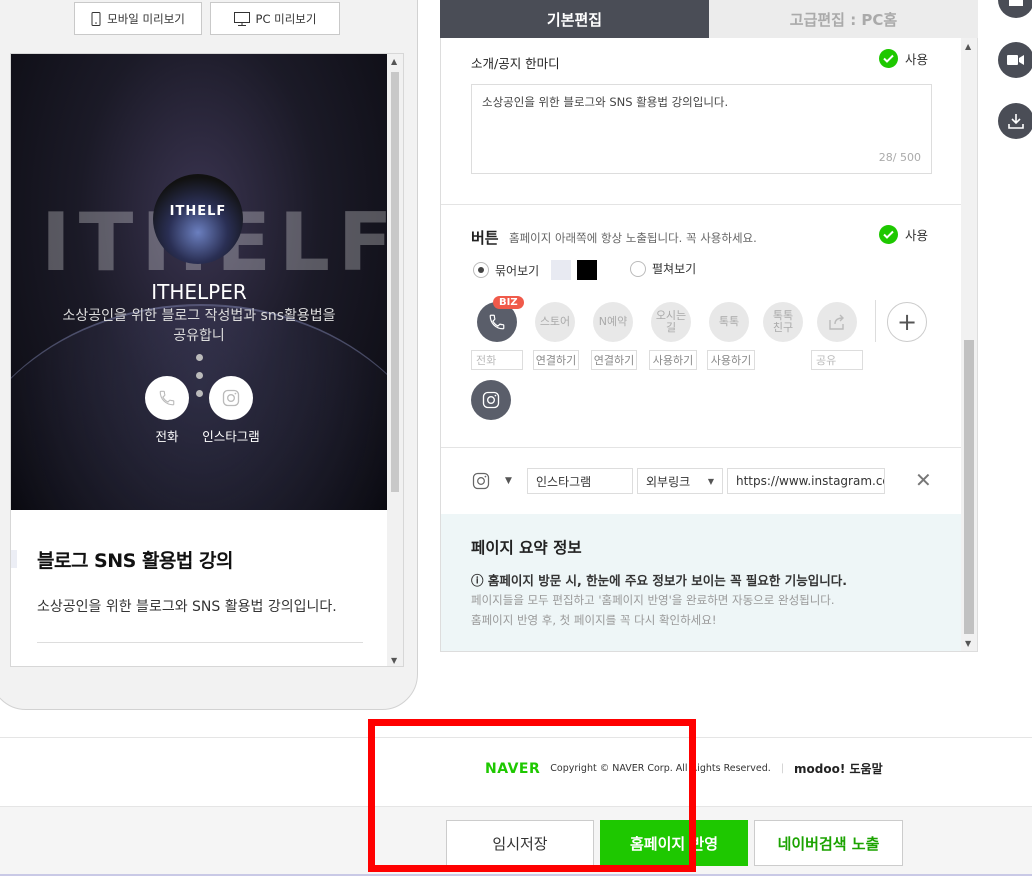 The width and height of the screenshot is (1032, 876). I want to click on color-swatch-light, so click(561, 270).